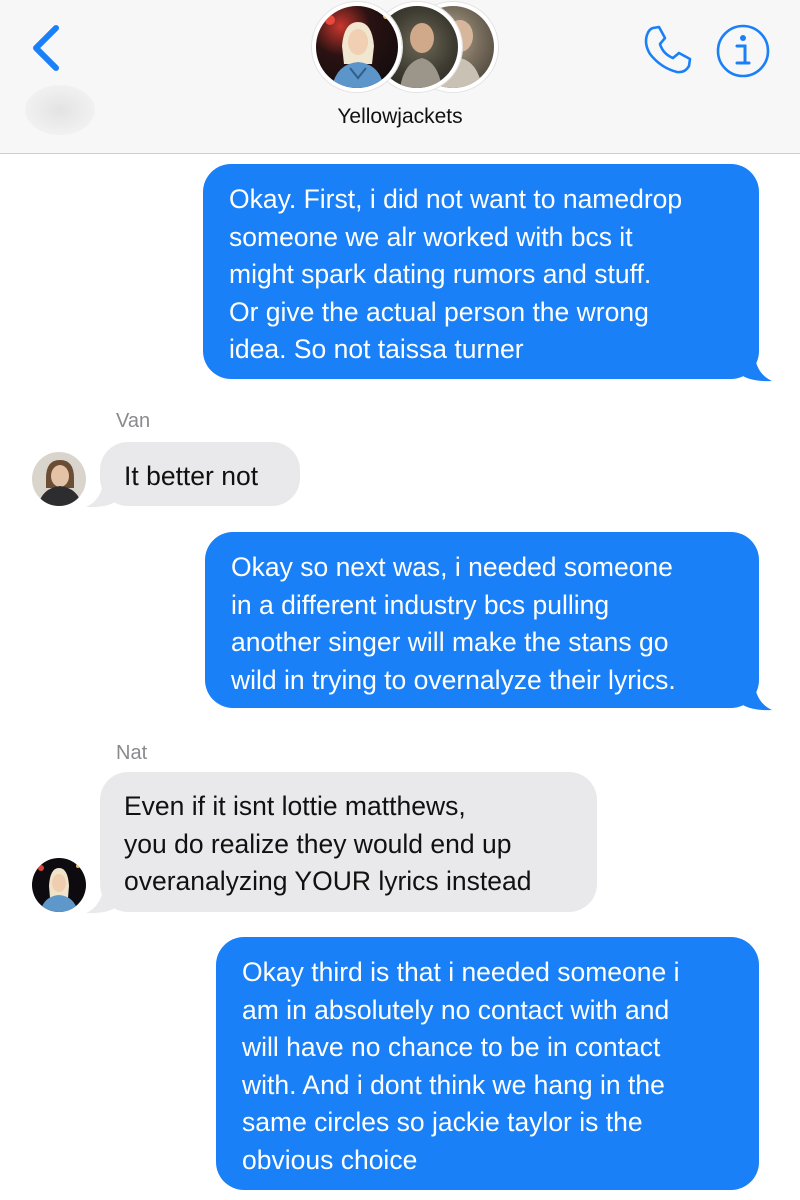 This screenshot has width=800, height=1200. I want to click on conversation-header: Yellowjackets, so click(400, 77).